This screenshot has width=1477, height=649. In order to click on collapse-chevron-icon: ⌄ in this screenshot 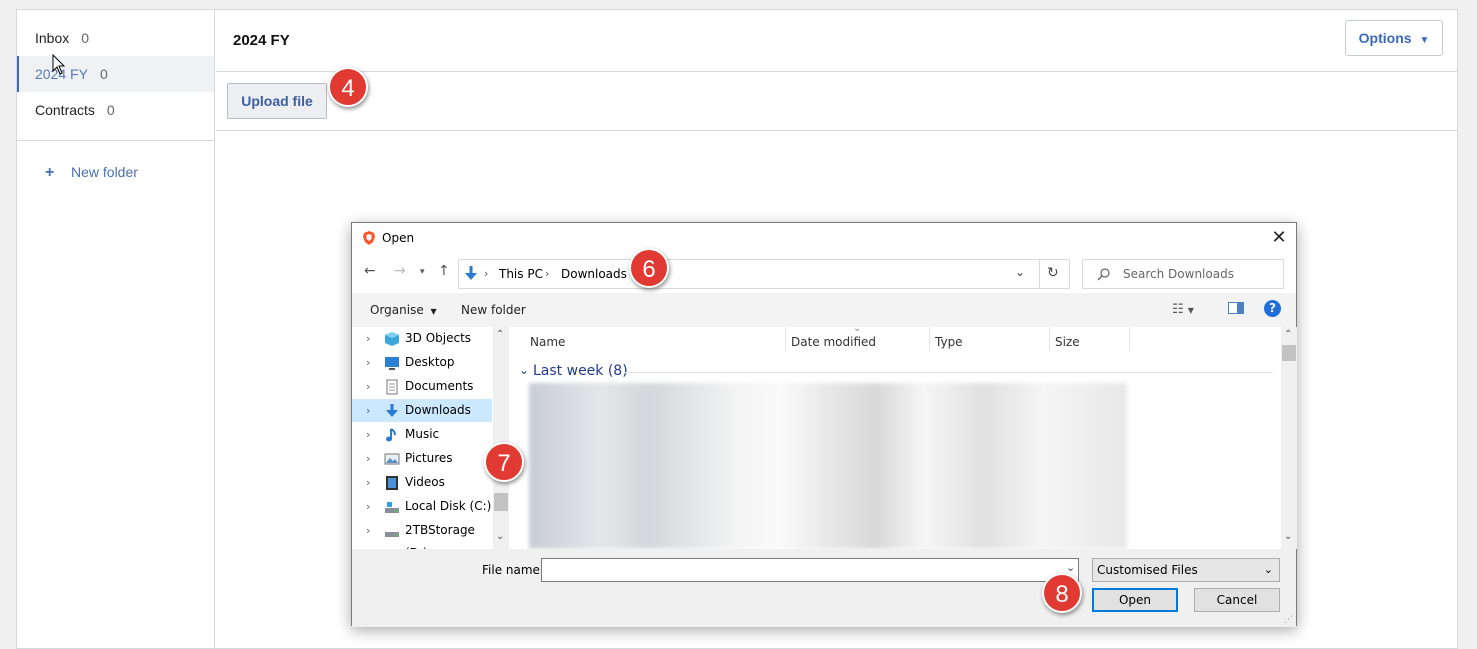, I will do `click(524, 370)`.